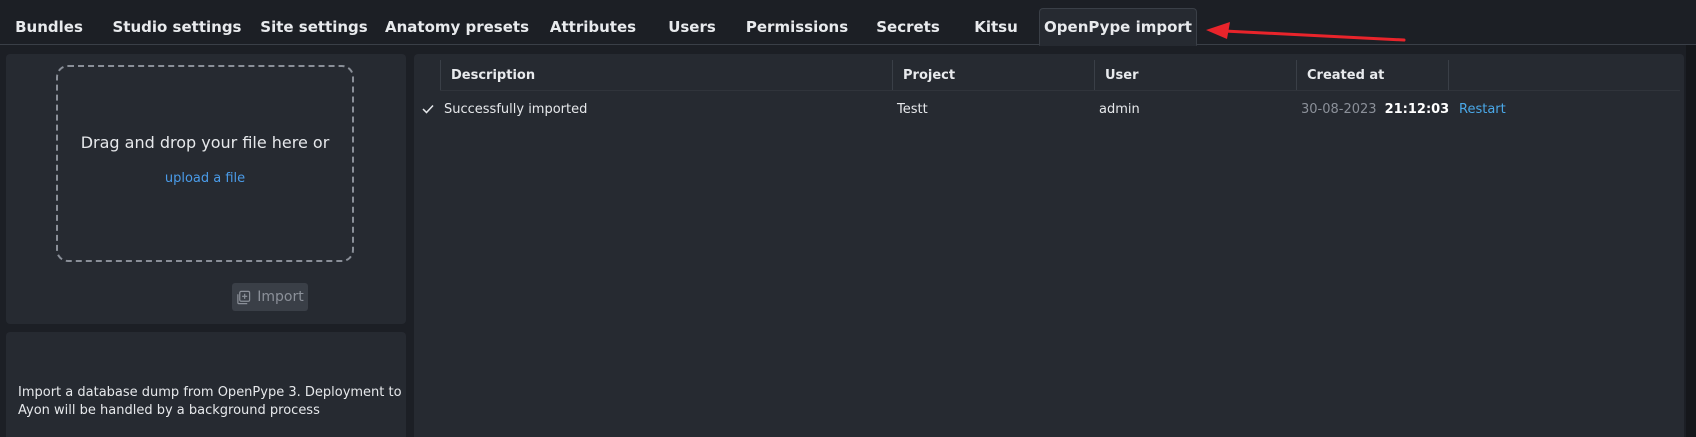 The image size is (1696, 437). Describe the element at coordinates (244, 297) in the screenshot. I see `import-icon` at that location.